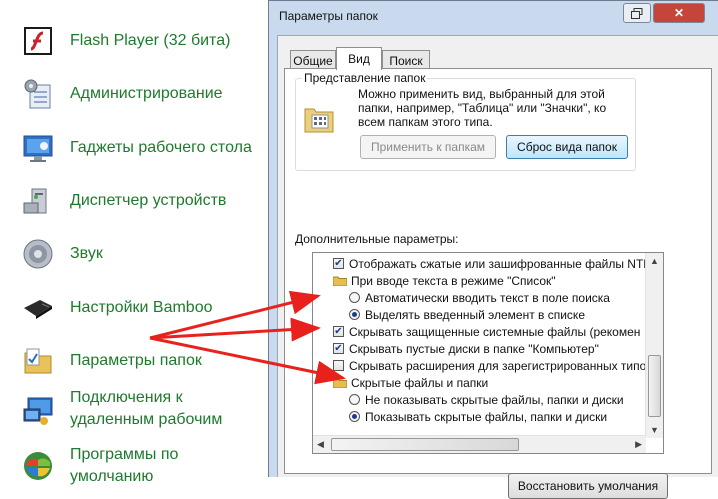 This screenshot has height=499, width=718. I want to click on scroll-up-arrow-icon: ▲, so click(654, 261).